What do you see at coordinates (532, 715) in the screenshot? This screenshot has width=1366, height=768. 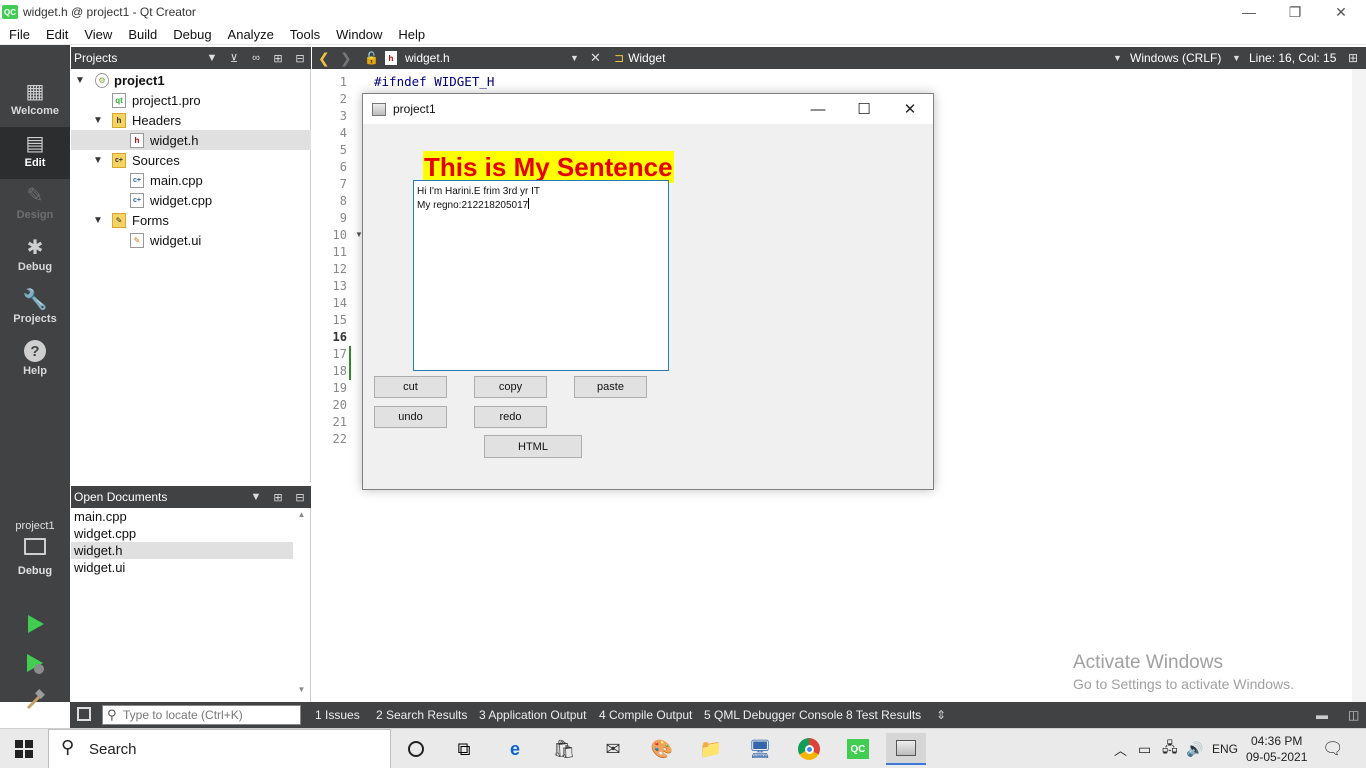 I see `tab-application-output: 3 Application Output` at bounding box center [532, 715].